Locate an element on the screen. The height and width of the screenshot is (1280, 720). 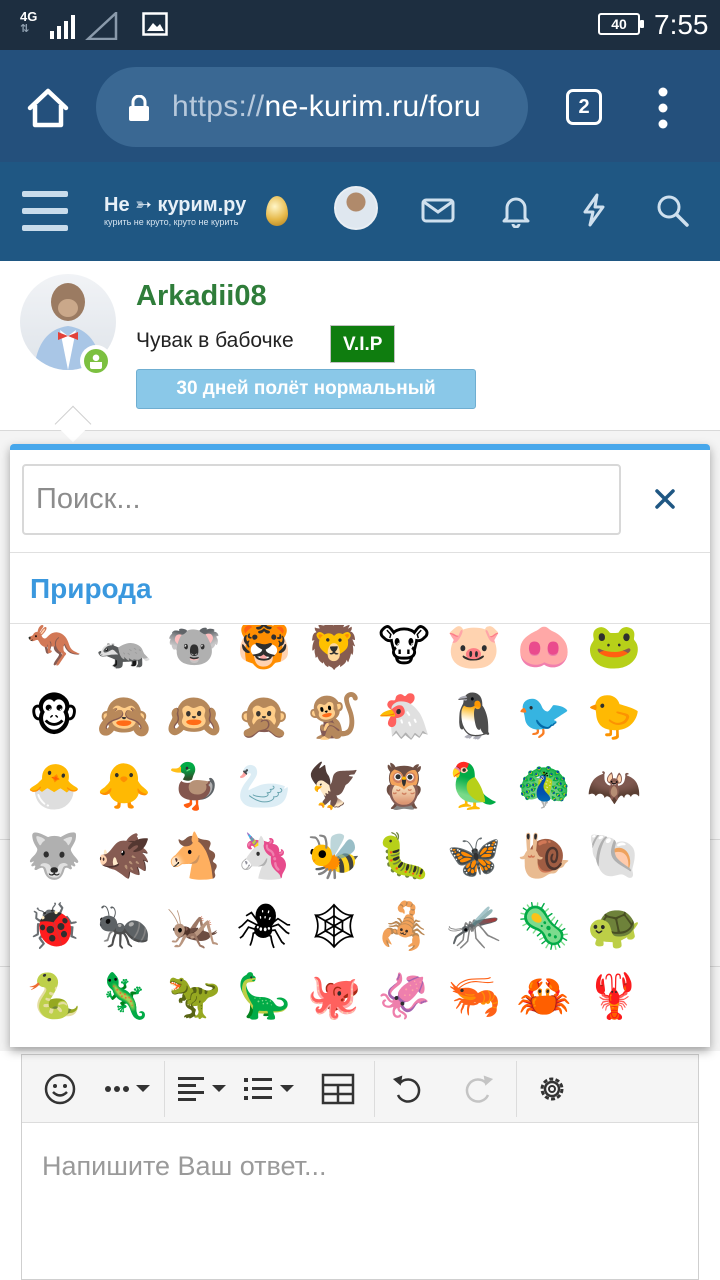
lightning-icon is located at coordinates (594, 210).